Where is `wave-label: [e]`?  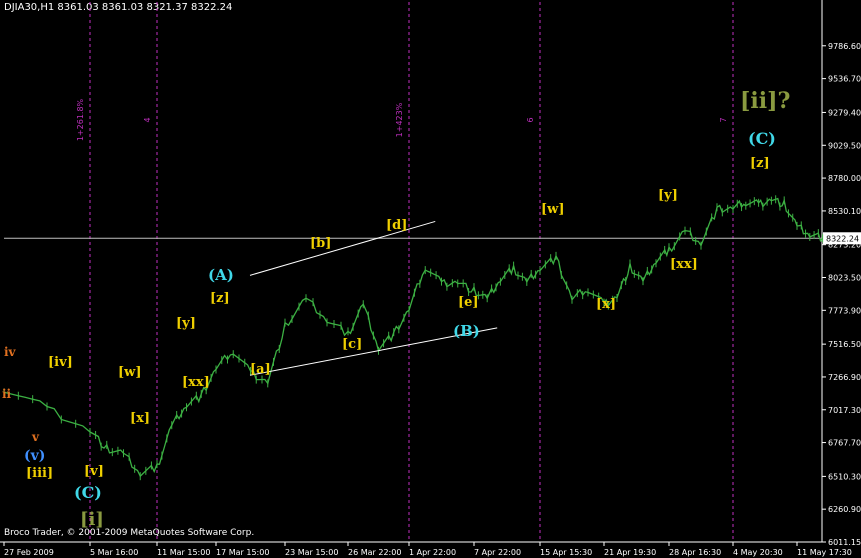
wave-label: [e] is located at coordinates (468, 302).